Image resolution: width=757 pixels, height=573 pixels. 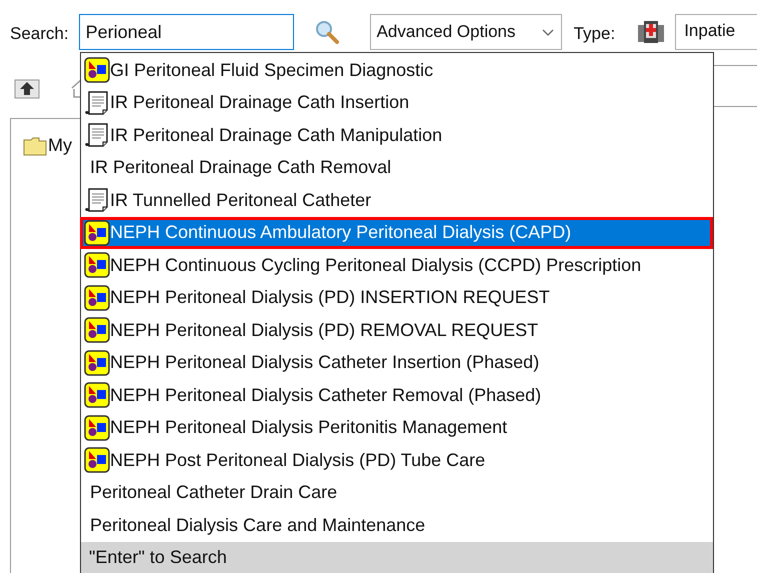 What do you see at coordinates (466, 32) in the screenshot?
I see `advanced-options-dropdown: Advanced Options` at bounding box center [466, 32].